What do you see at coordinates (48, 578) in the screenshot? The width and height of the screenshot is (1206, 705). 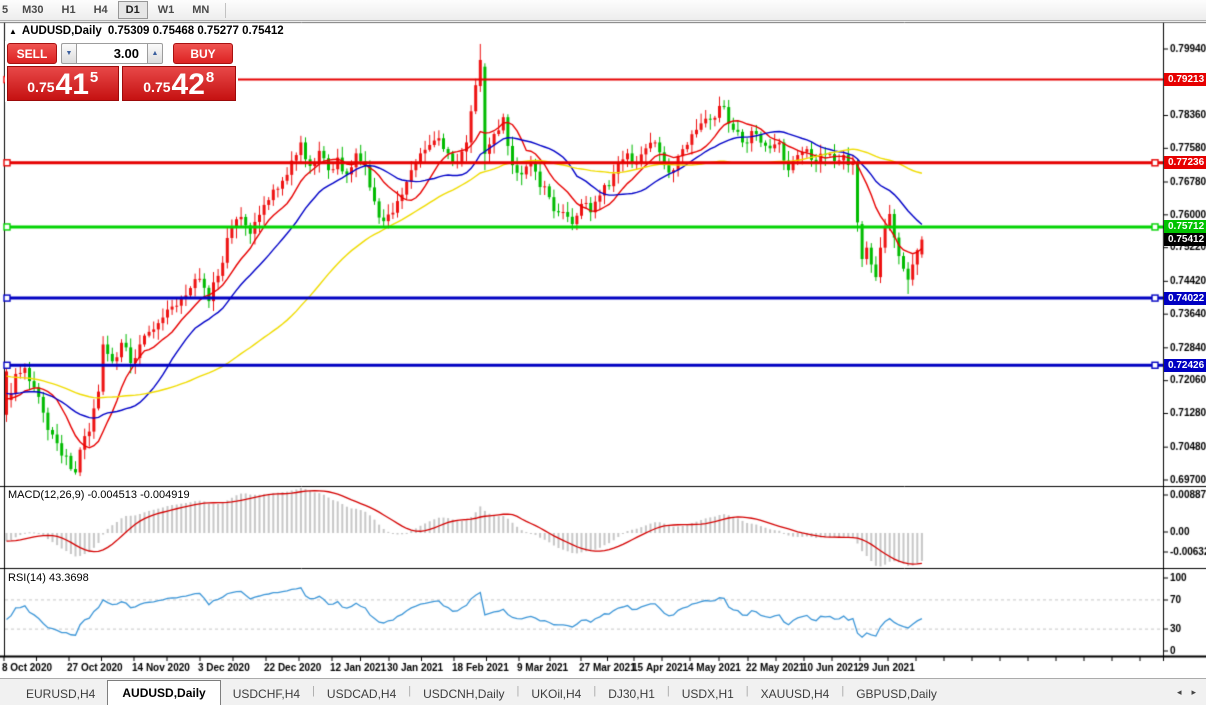 I see `rsi-indicator-label: RSI(14) 43.3698` at bounding box center [48, 578].